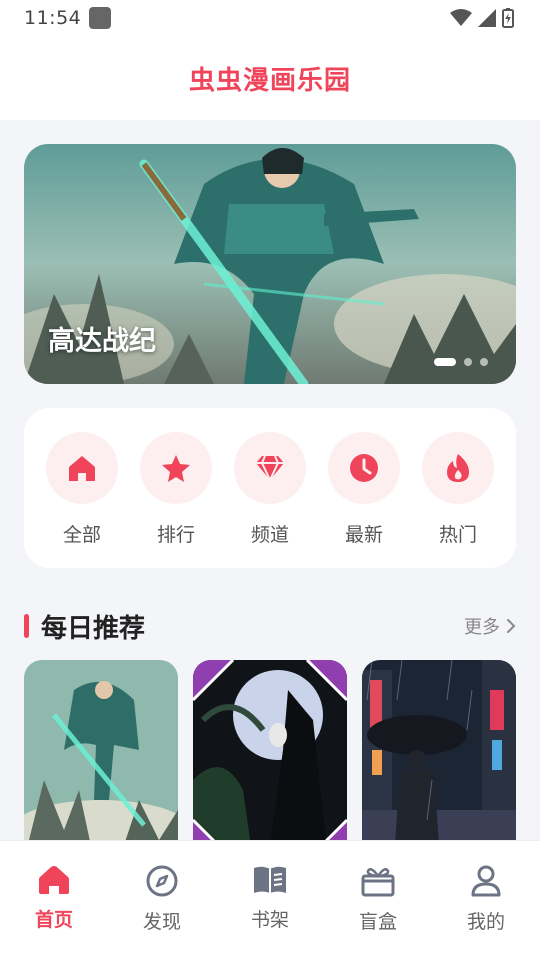 This screenshot has height=960, width=540. I want to click on rainy-city-cover-image, so click(439, 760).